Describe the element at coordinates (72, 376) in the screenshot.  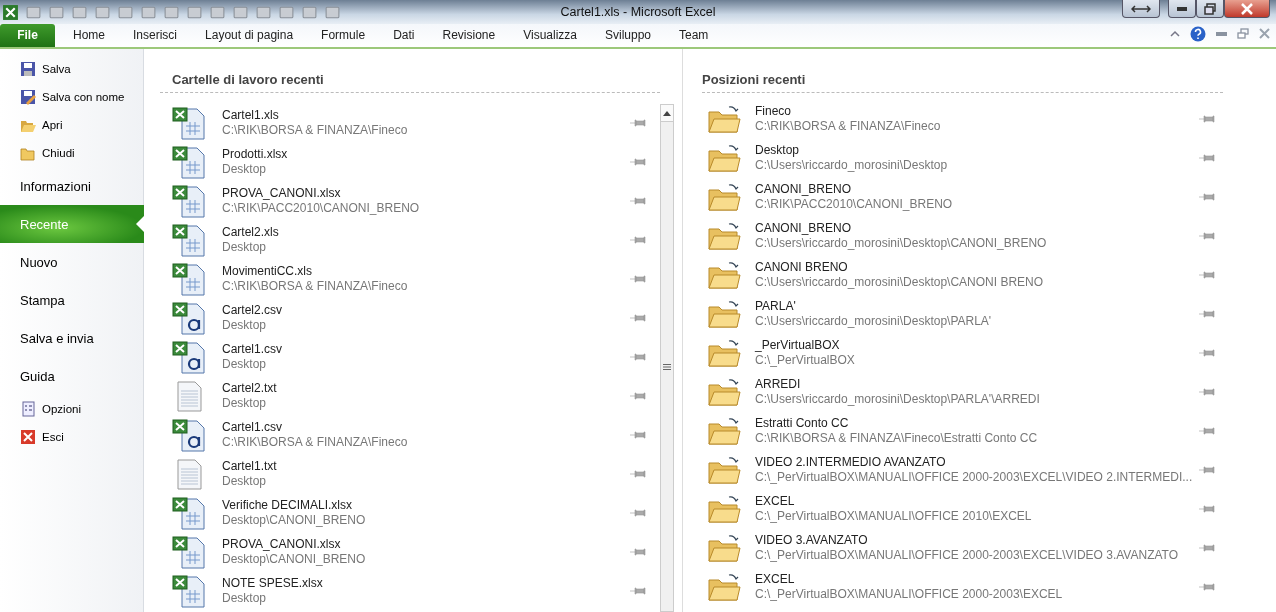
I see `sidebar-item: Guida` at that location.